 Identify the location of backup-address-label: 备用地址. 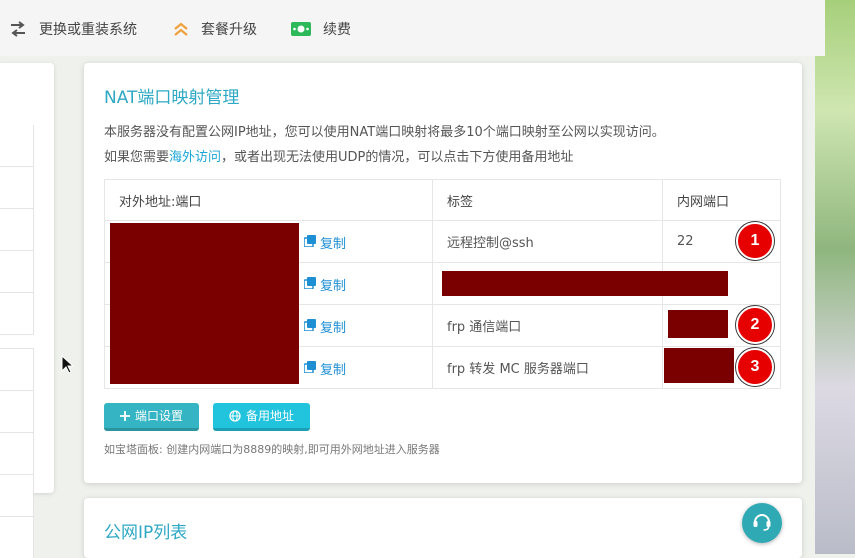
(269, 416).